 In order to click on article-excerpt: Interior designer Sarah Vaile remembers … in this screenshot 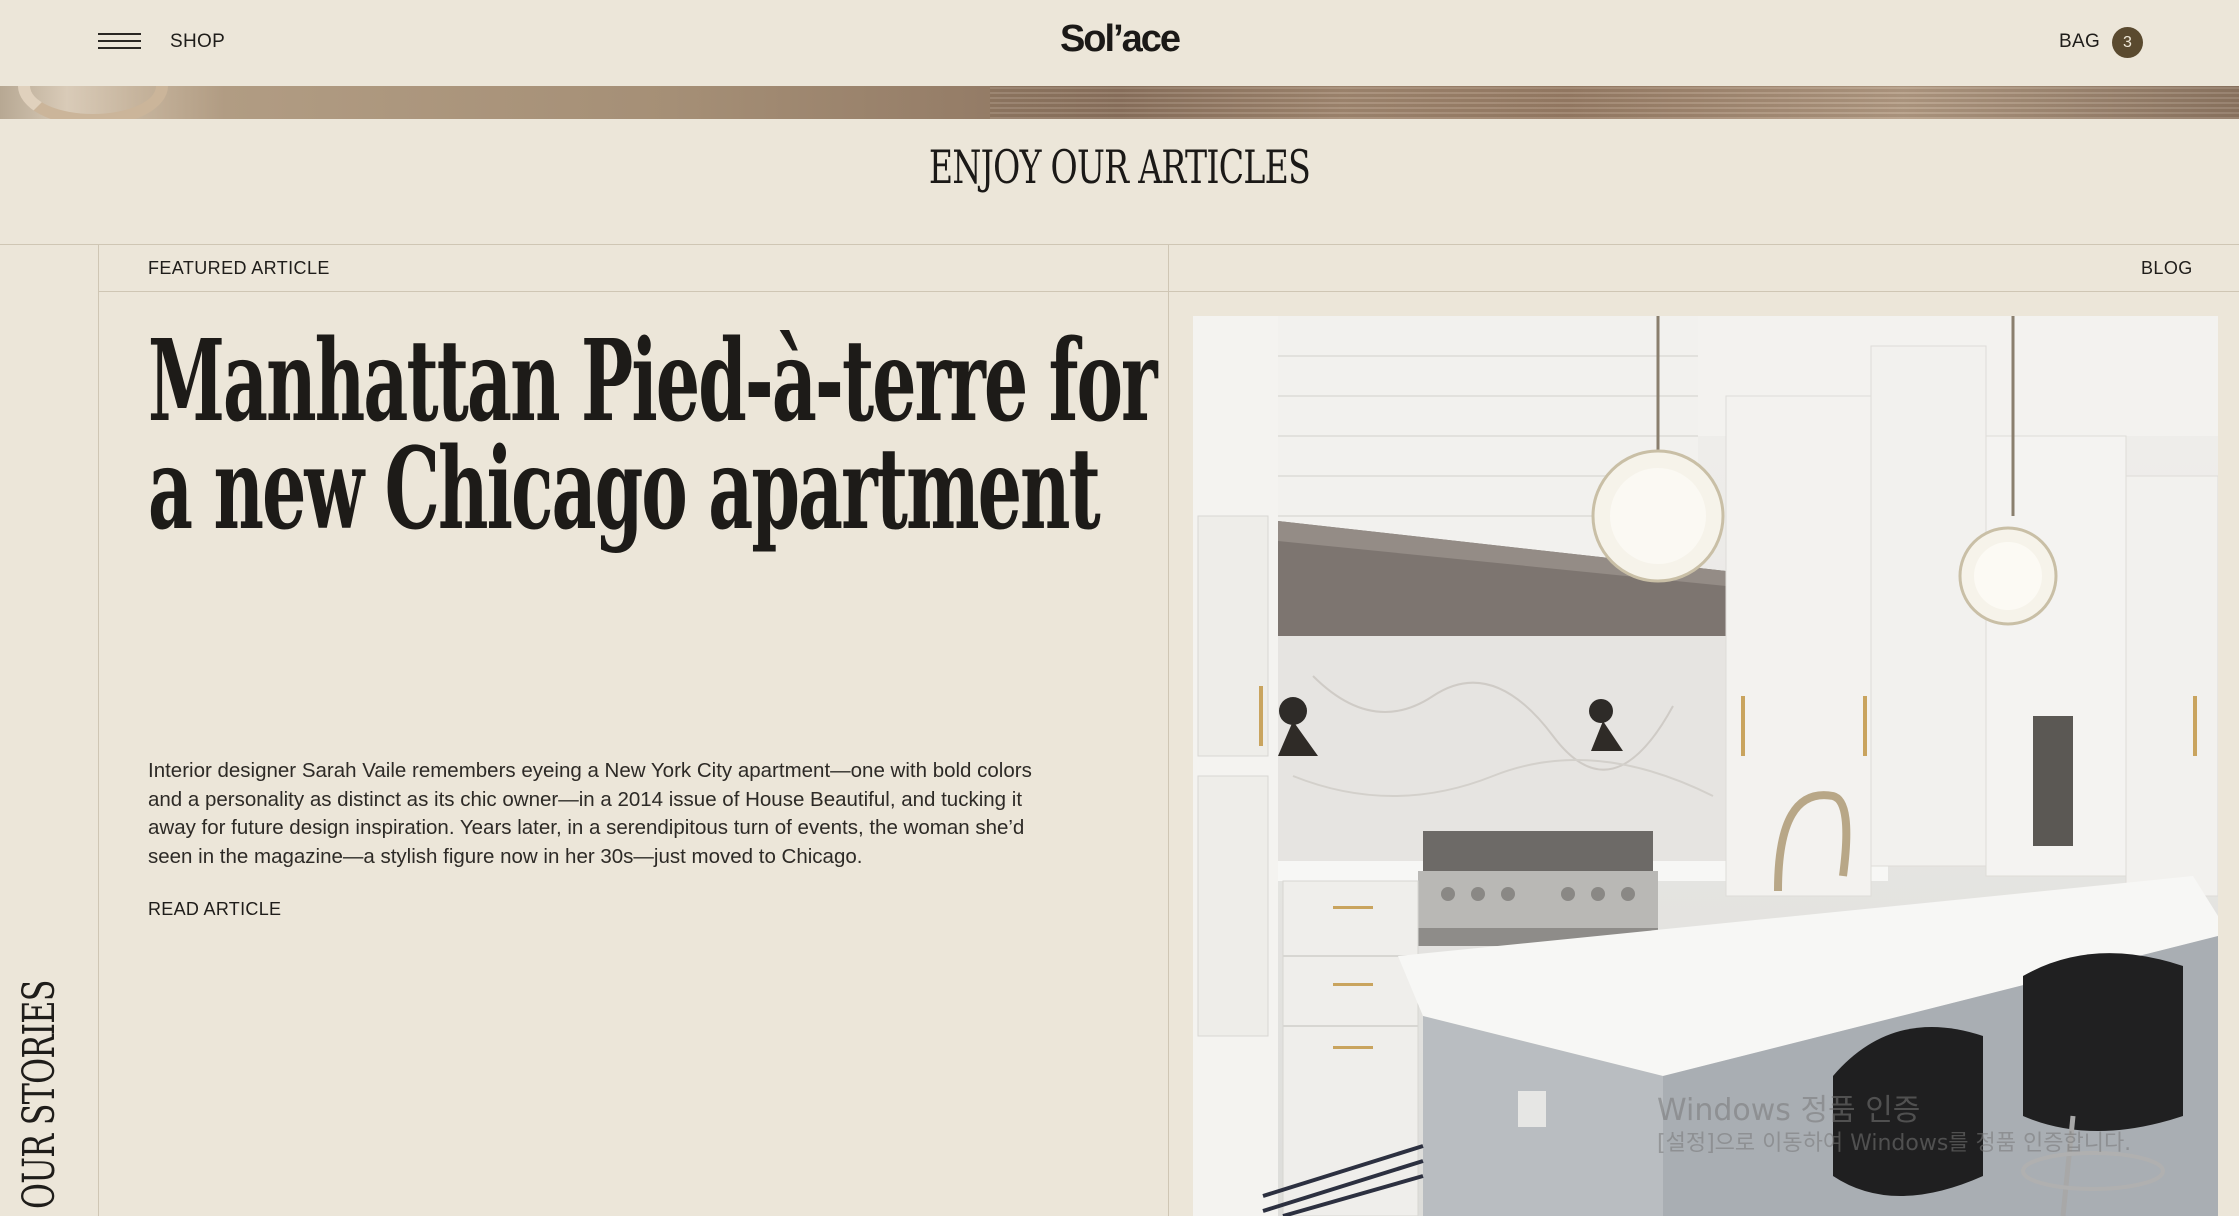, I will do `click(590, 813)`.